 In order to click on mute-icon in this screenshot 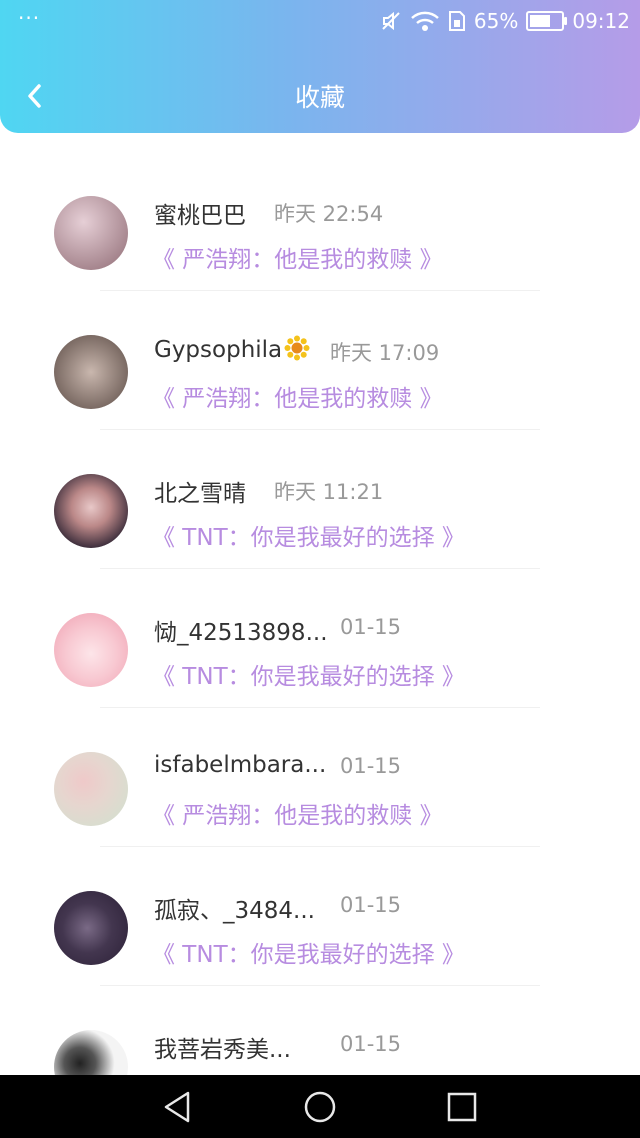, I will do `click(391, 21)`.